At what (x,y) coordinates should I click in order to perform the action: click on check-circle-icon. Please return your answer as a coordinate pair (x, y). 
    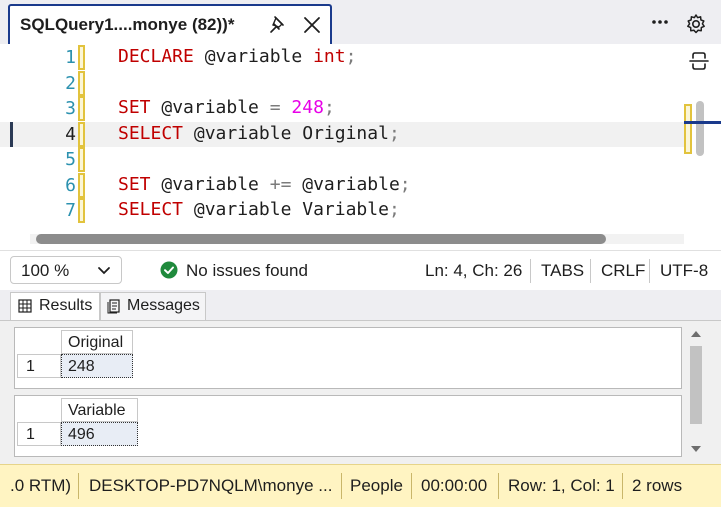
    Looking at the image, I should click on (169, 270).